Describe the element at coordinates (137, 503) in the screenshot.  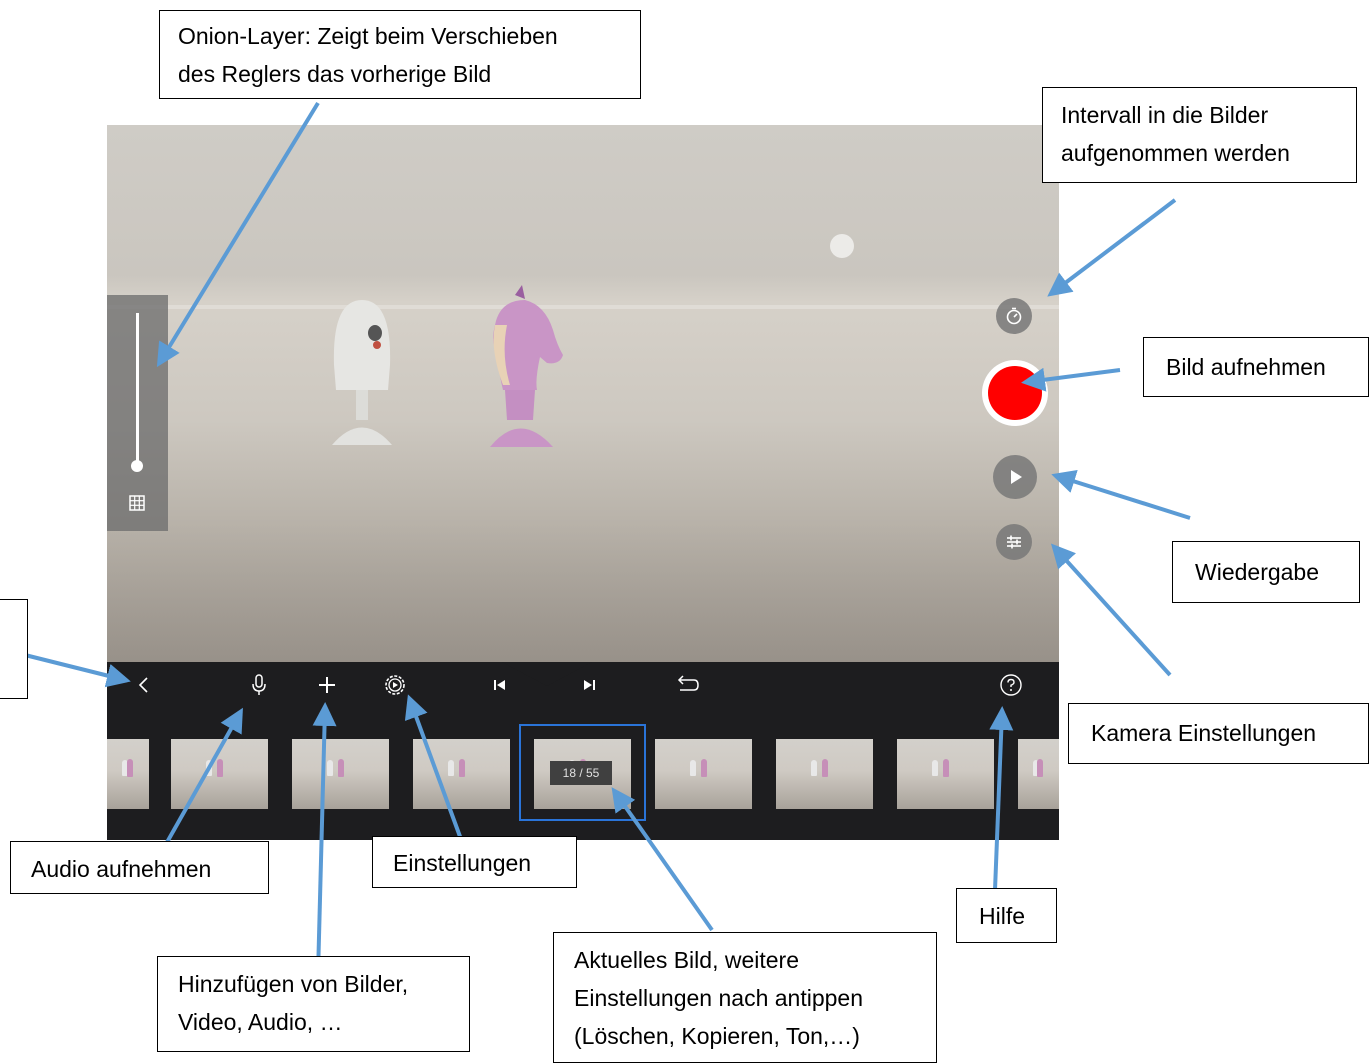
I see `onion-grid-icon` at that location.